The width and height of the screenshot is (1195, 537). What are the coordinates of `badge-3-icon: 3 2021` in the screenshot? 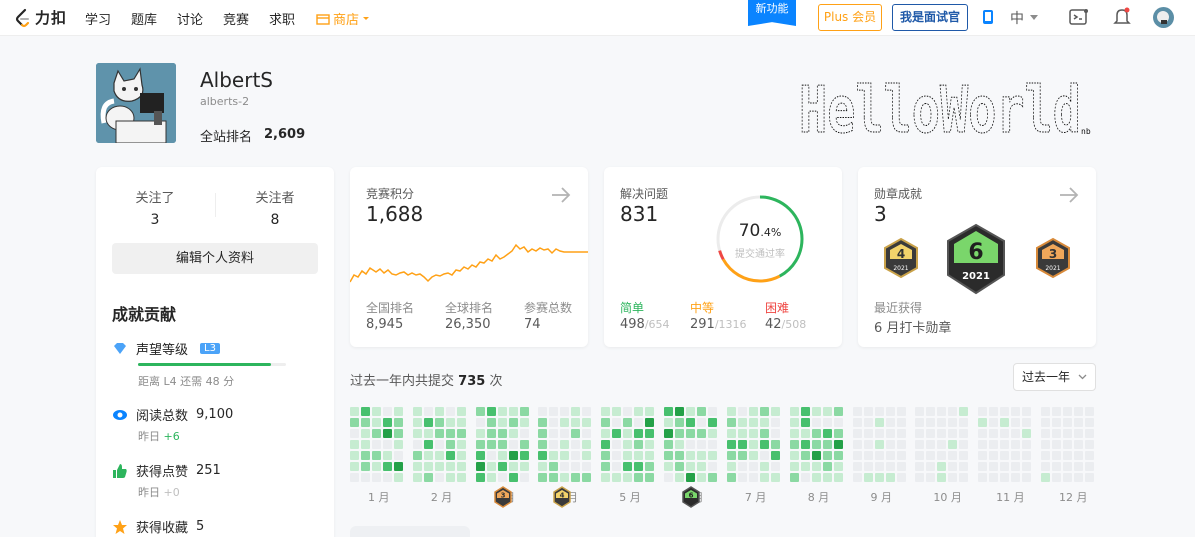 It's located at (1053, 258).